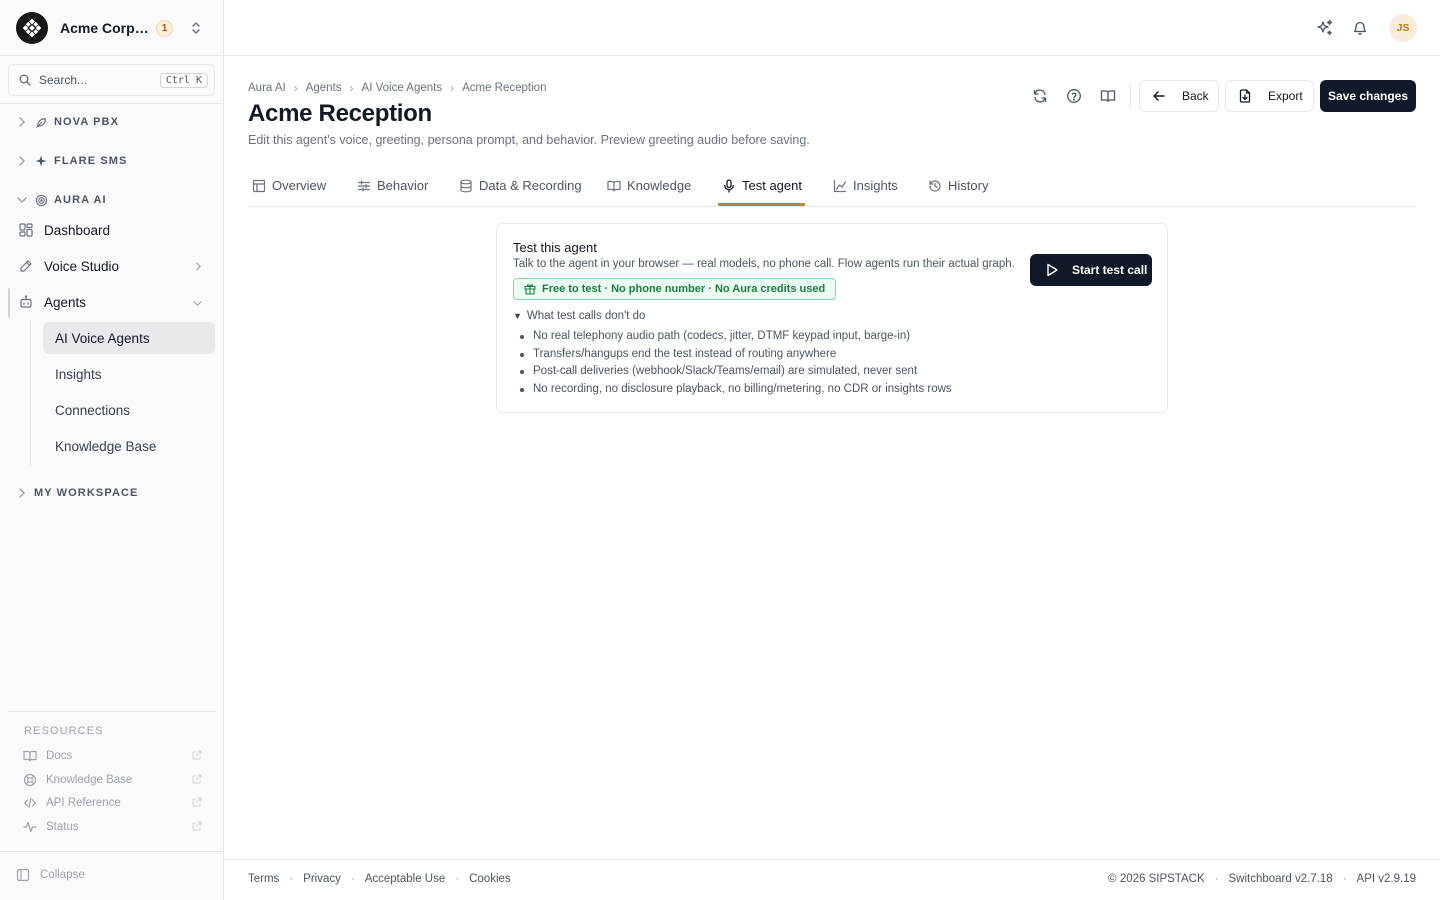 This screenshot has width=1440, height=900. I want to click on tab-label: Behavior, so click(403, 185).